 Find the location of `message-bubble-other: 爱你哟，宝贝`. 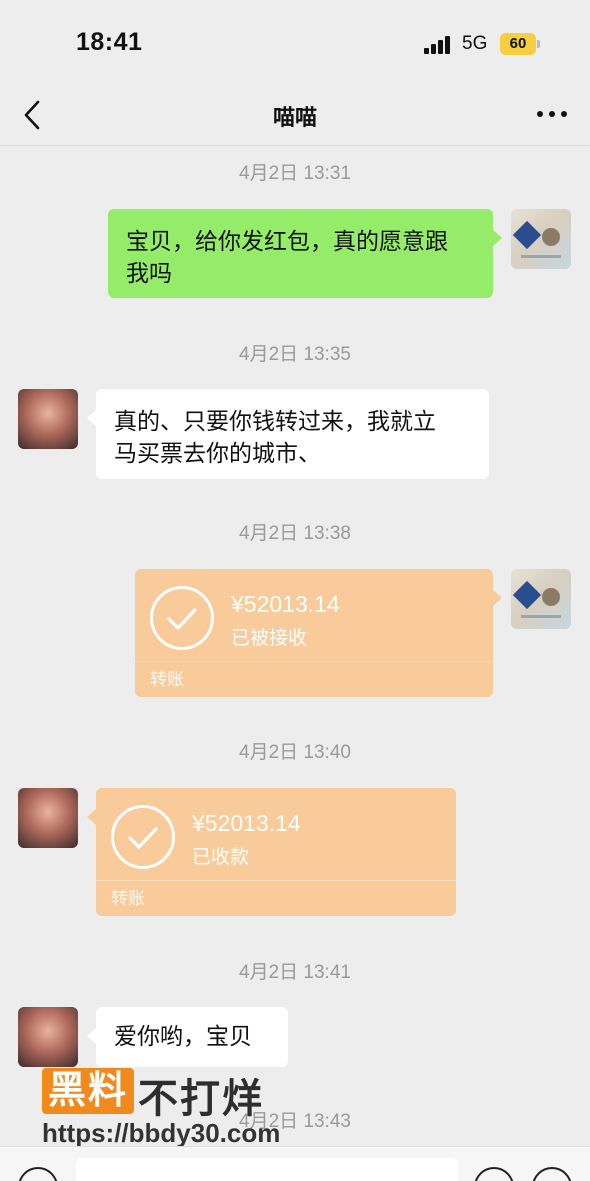

message-bubble-other: 爱你哟，宝贝 is located at coordinates (192, 1037).